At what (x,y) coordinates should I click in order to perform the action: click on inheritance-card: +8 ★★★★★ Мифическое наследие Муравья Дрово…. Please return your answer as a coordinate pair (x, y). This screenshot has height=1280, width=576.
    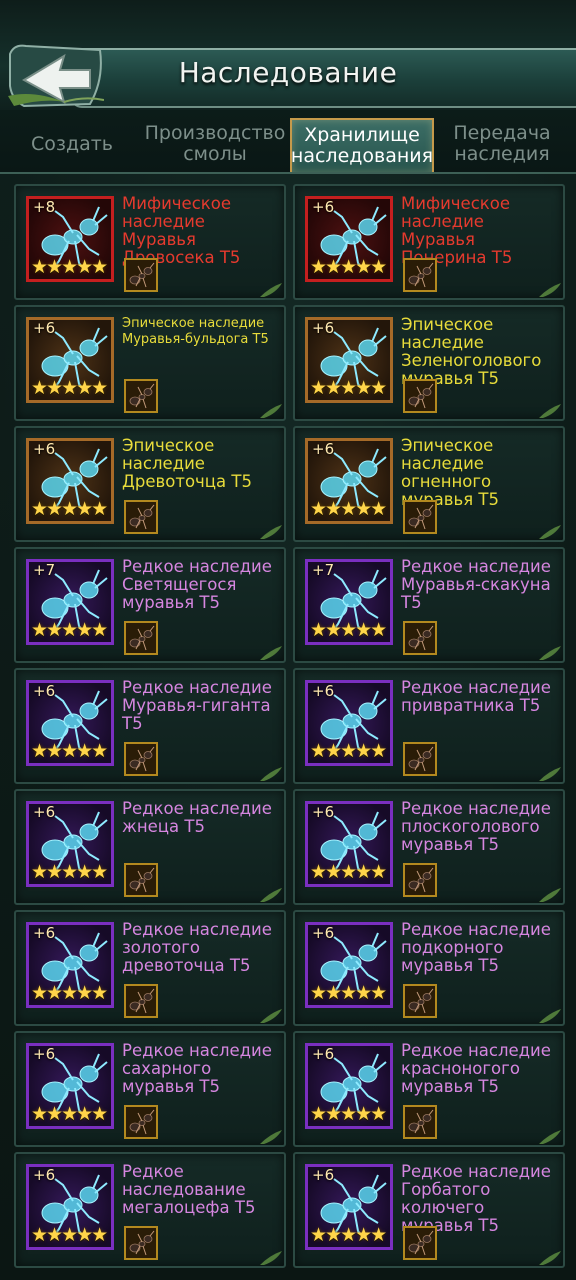
    Looking at the image, I should click on (150, 242).